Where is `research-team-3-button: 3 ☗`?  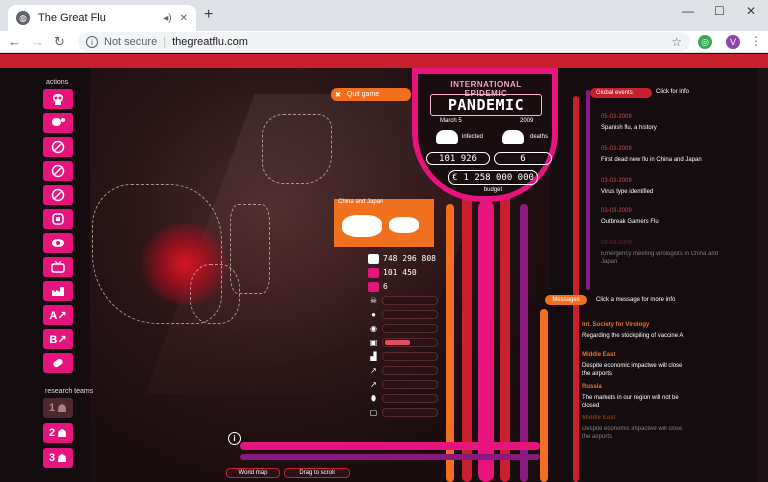
research-team-3-button: 3 ☗ is located at coordinates (58, 458).